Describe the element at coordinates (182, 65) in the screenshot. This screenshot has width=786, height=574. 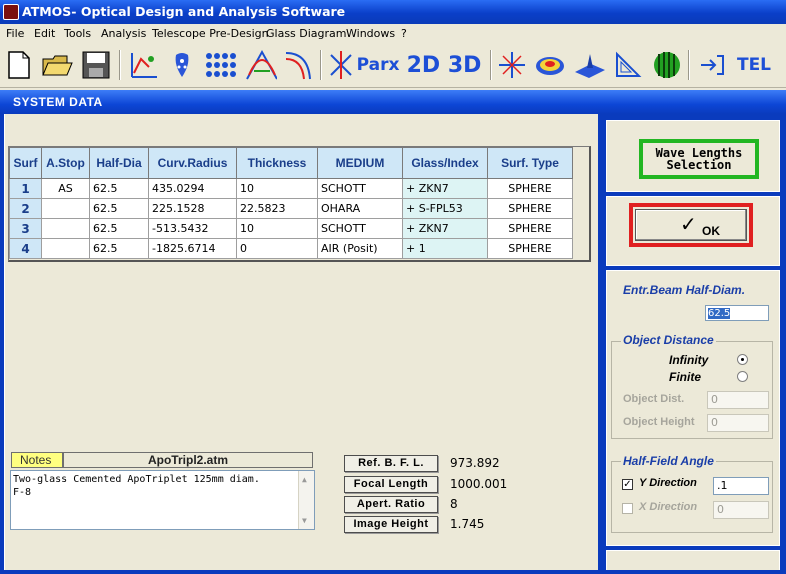
I see `spot-diagram-icon` at that location.